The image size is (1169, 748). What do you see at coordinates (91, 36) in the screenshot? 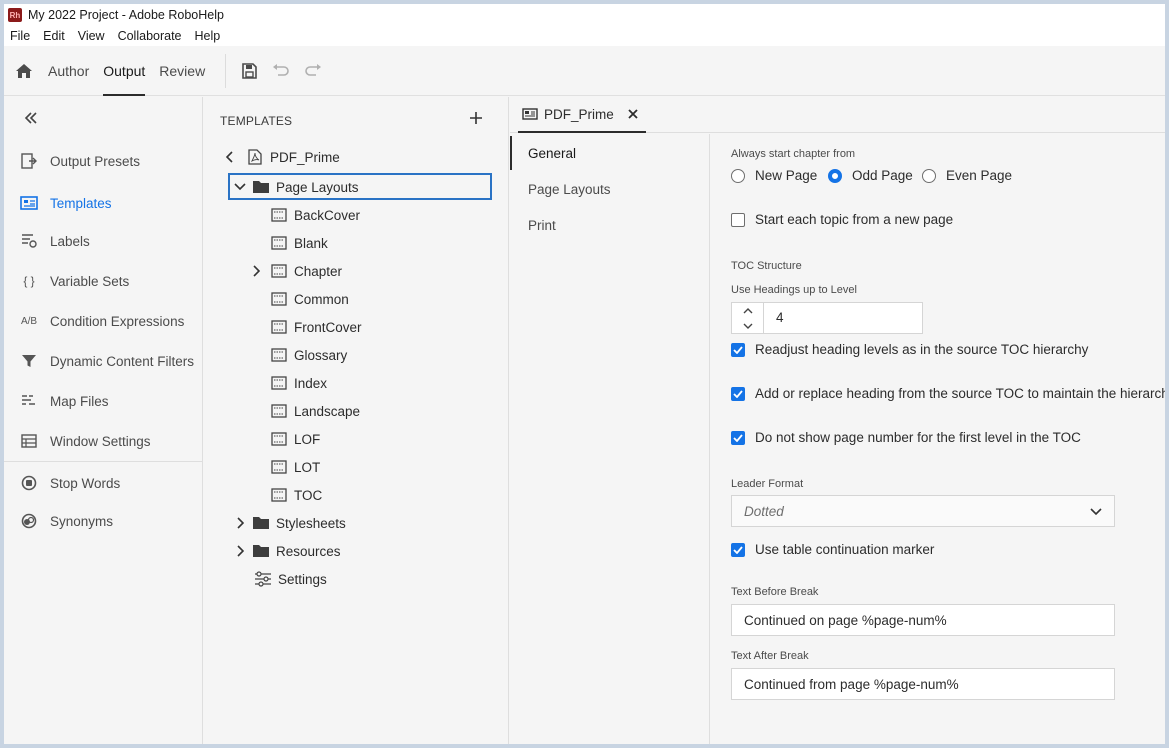
I see `menu-view: View` at bounding box center [91, 36].